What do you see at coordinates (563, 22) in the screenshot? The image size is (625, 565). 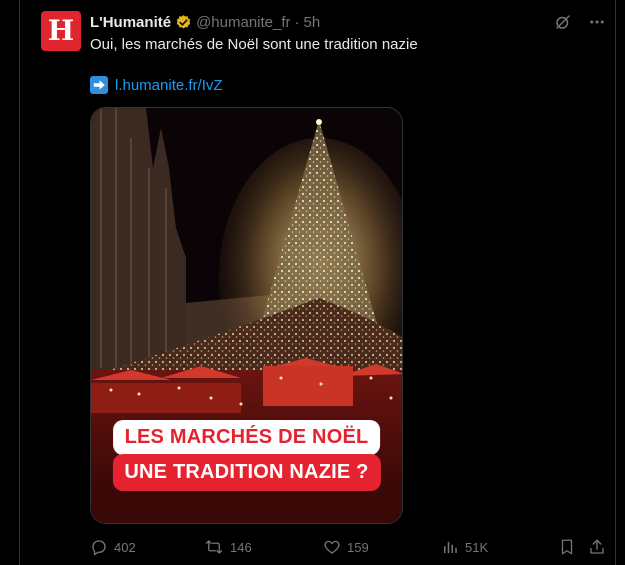 I see `grok-icon` at bounding box center [563, 22].